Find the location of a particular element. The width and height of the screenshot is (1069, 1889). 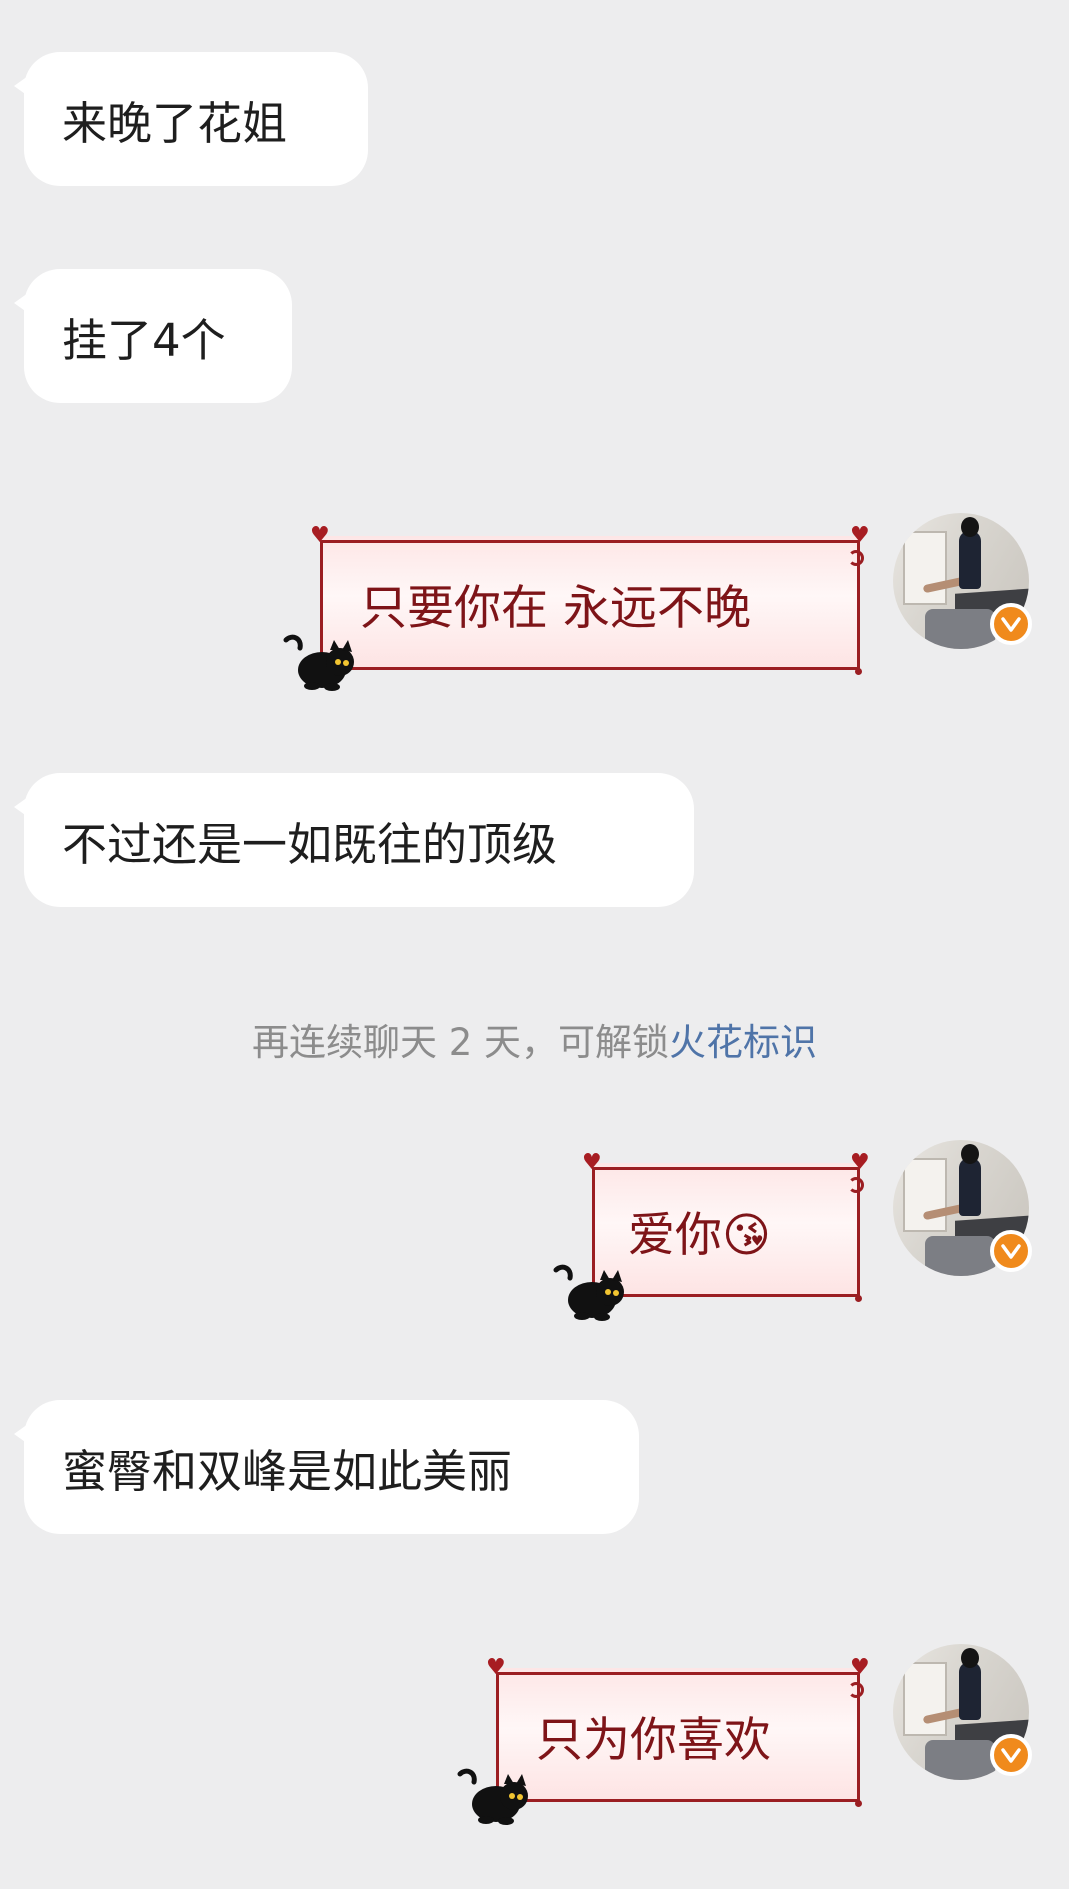

system-tip: 再连续聊天 2 天，可解锁火花标识 is located at coordinates (534, 1039).